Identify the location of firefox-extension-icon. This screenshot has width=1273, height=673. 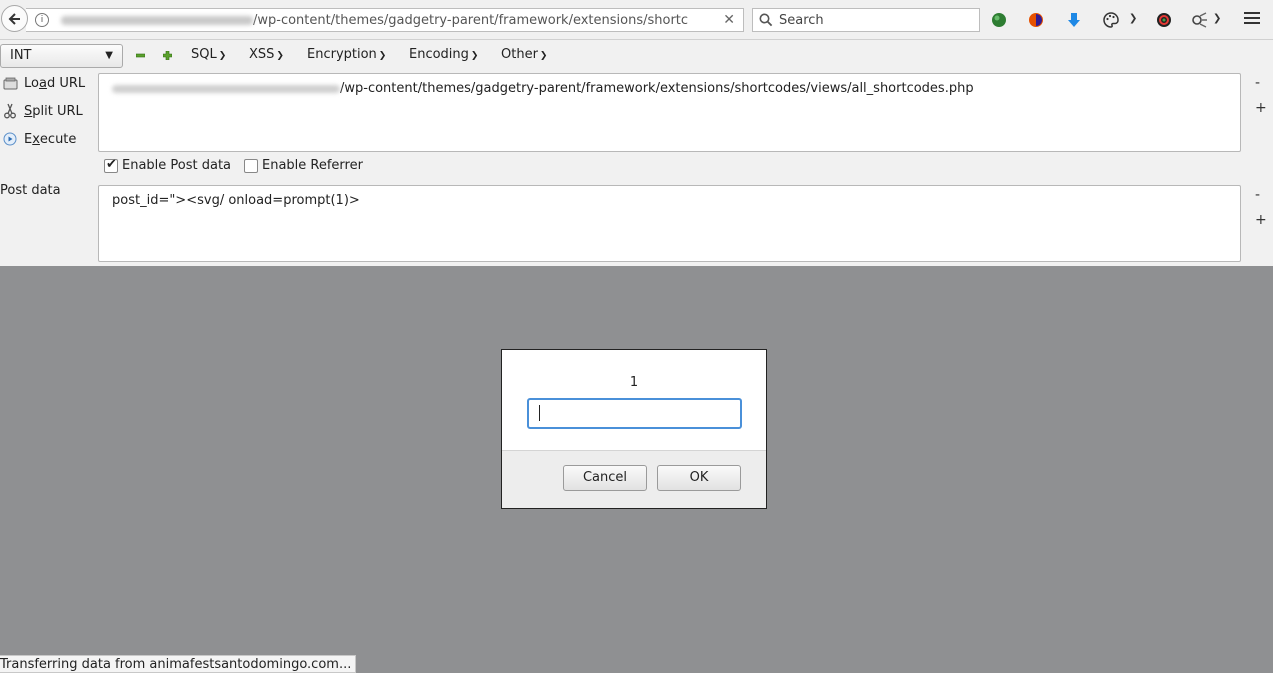
(1036, 20).